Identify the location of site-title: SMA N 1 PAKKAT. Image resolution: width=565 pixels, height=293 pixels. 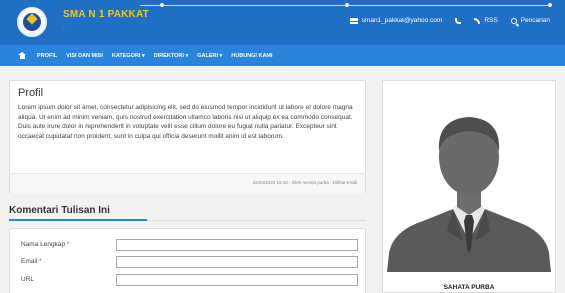
(106, 14).